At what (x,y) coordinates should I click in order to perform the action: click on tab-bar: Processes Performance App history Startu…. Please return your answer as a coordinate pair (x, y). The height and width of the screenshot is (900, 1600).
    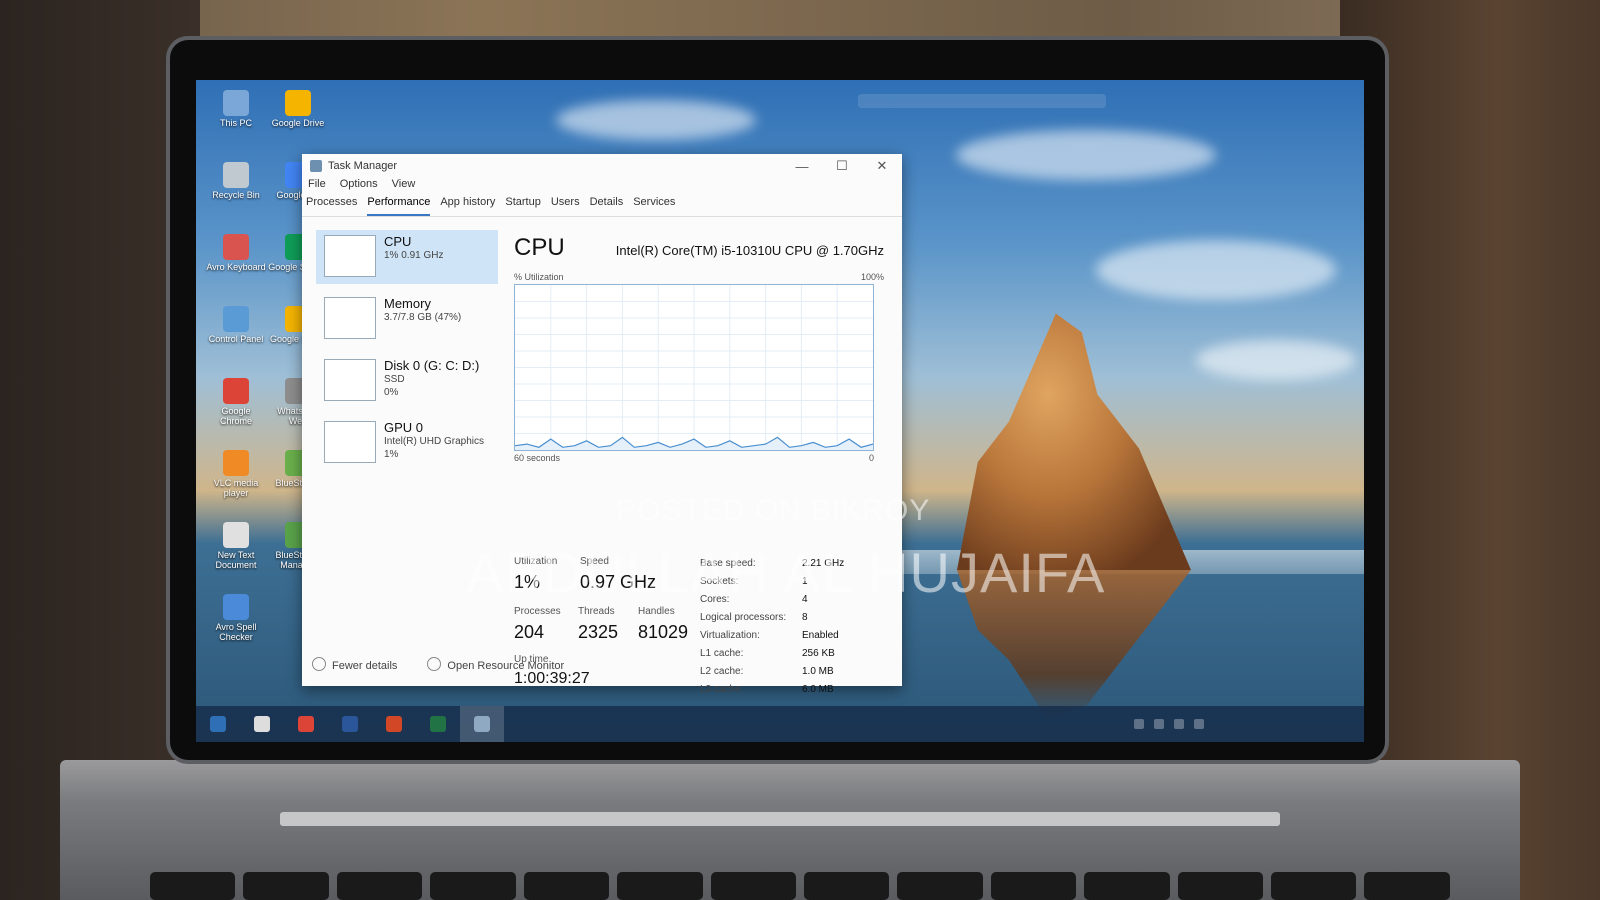
    Looking at the image, I should click on (602, 206).